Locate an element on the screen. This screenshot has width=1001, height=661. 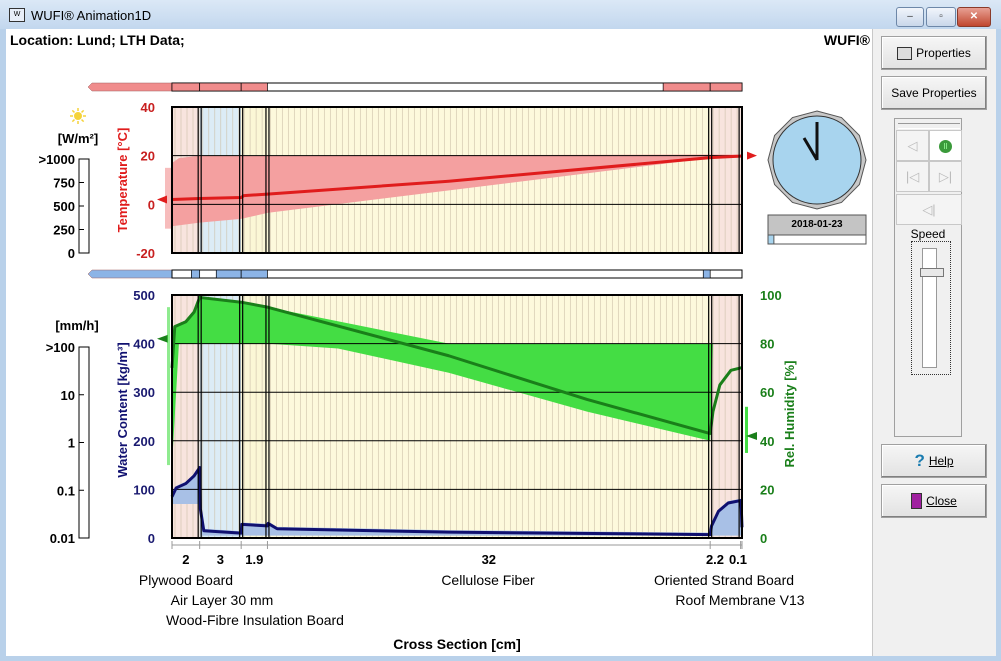
layer-name-label: Roof Membrane V13 is located at coordinates (739, 600).